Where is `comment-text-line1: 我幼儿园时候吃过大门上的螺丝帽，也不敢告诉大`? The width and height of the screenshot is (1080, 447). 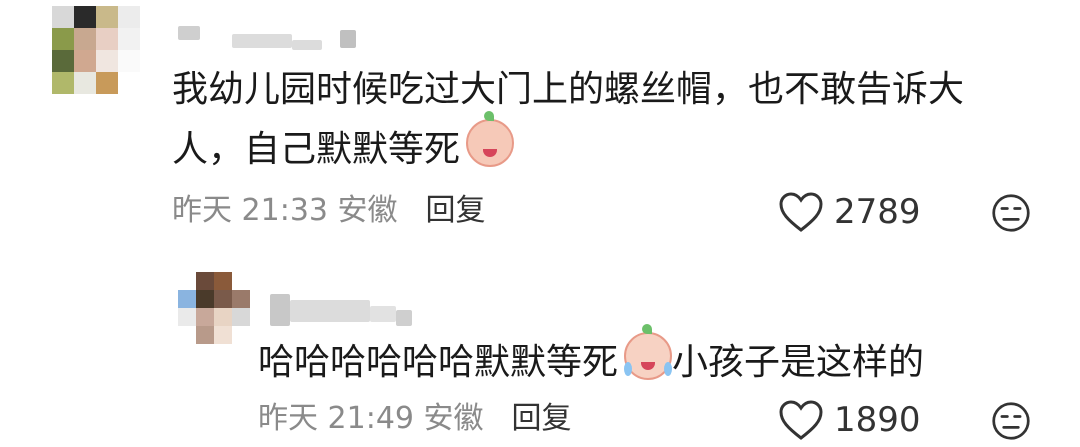 comment-text-line1: 我幼儿园时候吃过大门上的螺丝帽，也不敢告诉大 is located at coordinates (568, 89).